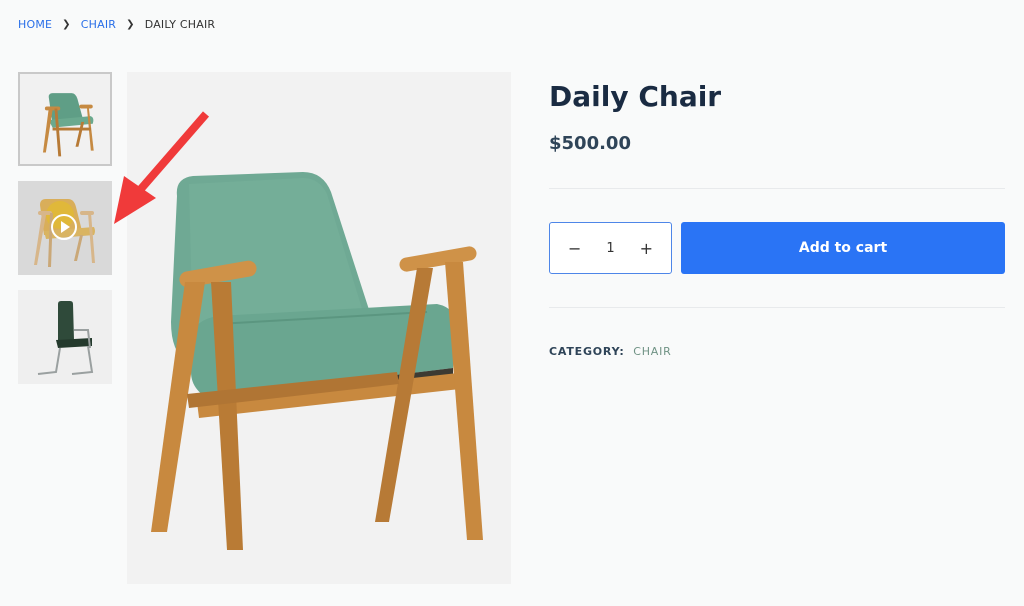 Image resolution: width=1024 pixels, height=606 pixels. What do you see at coordinates (35, 24) in the screenshot?
I see `breadcrumb-home: HOME` at bounding box center [35, 24].